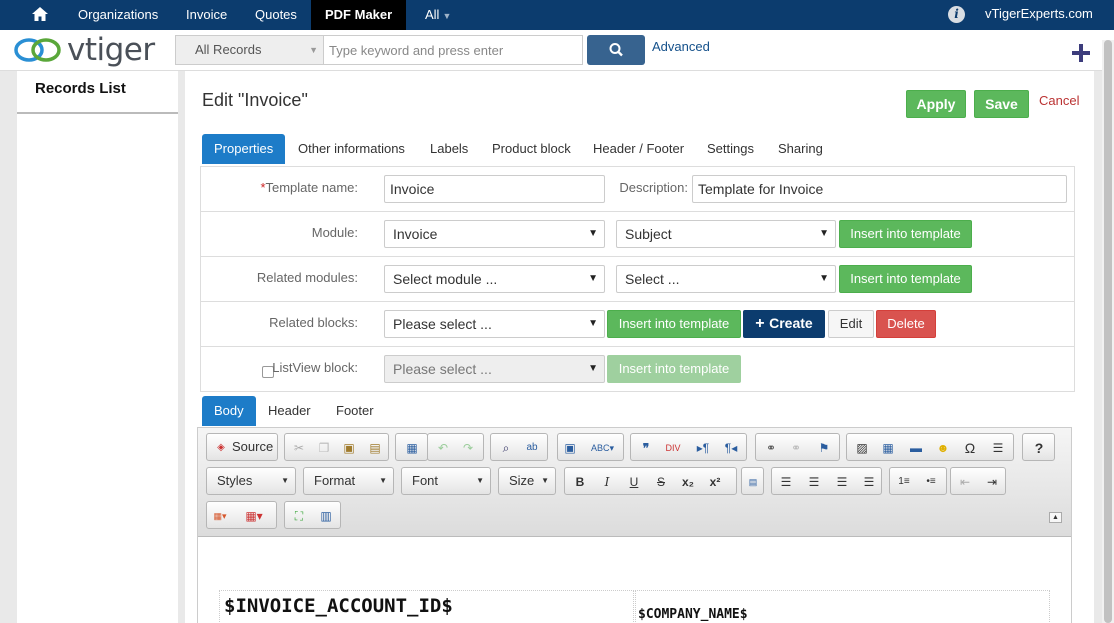  Describe the element at coordinates (800, 149) in the screenshot. I see `tab-sharing: Sharing` at that location.